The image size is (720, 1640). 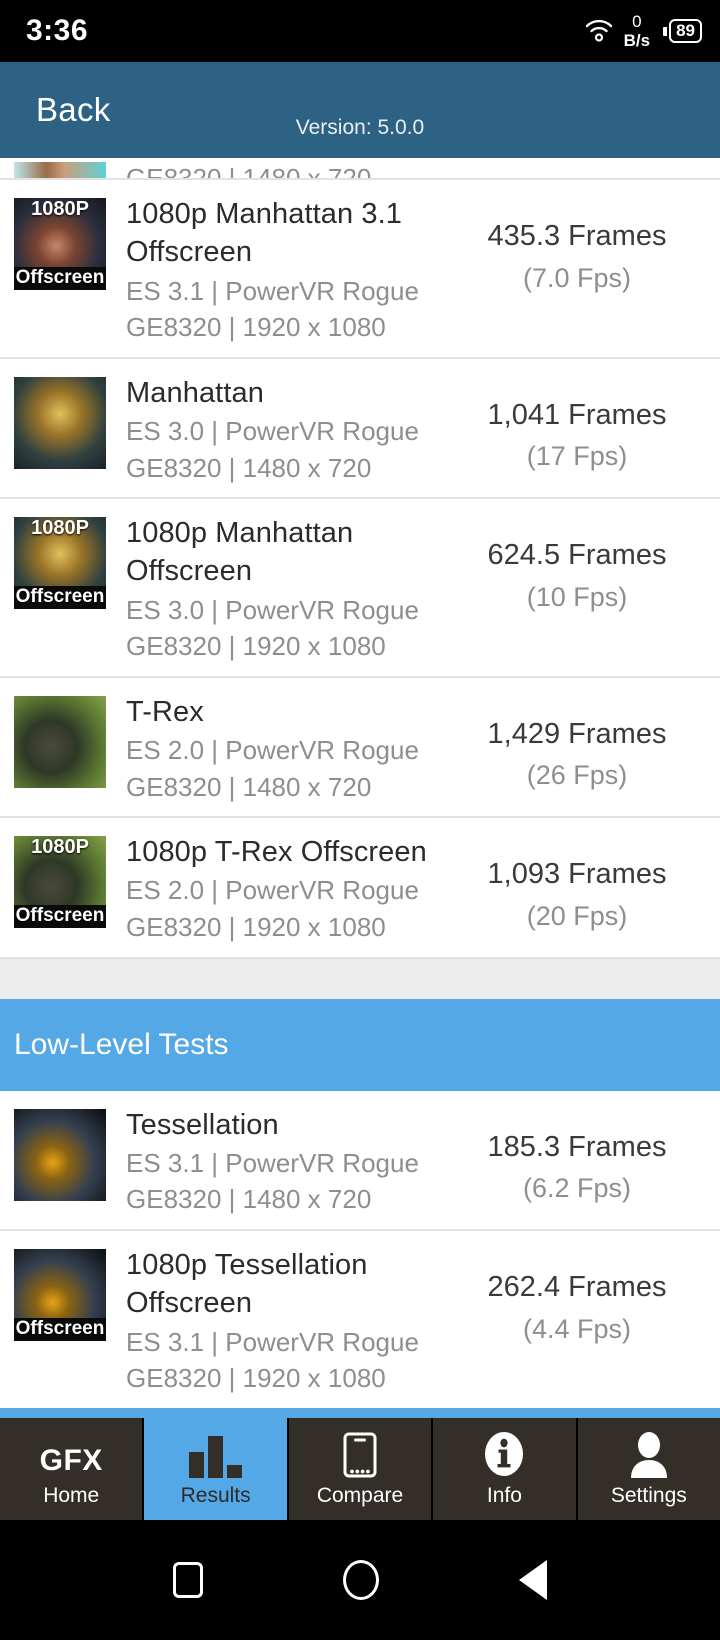 I want to click on row-frames-value: 435.3 Frames, so click(x=577, y=236).